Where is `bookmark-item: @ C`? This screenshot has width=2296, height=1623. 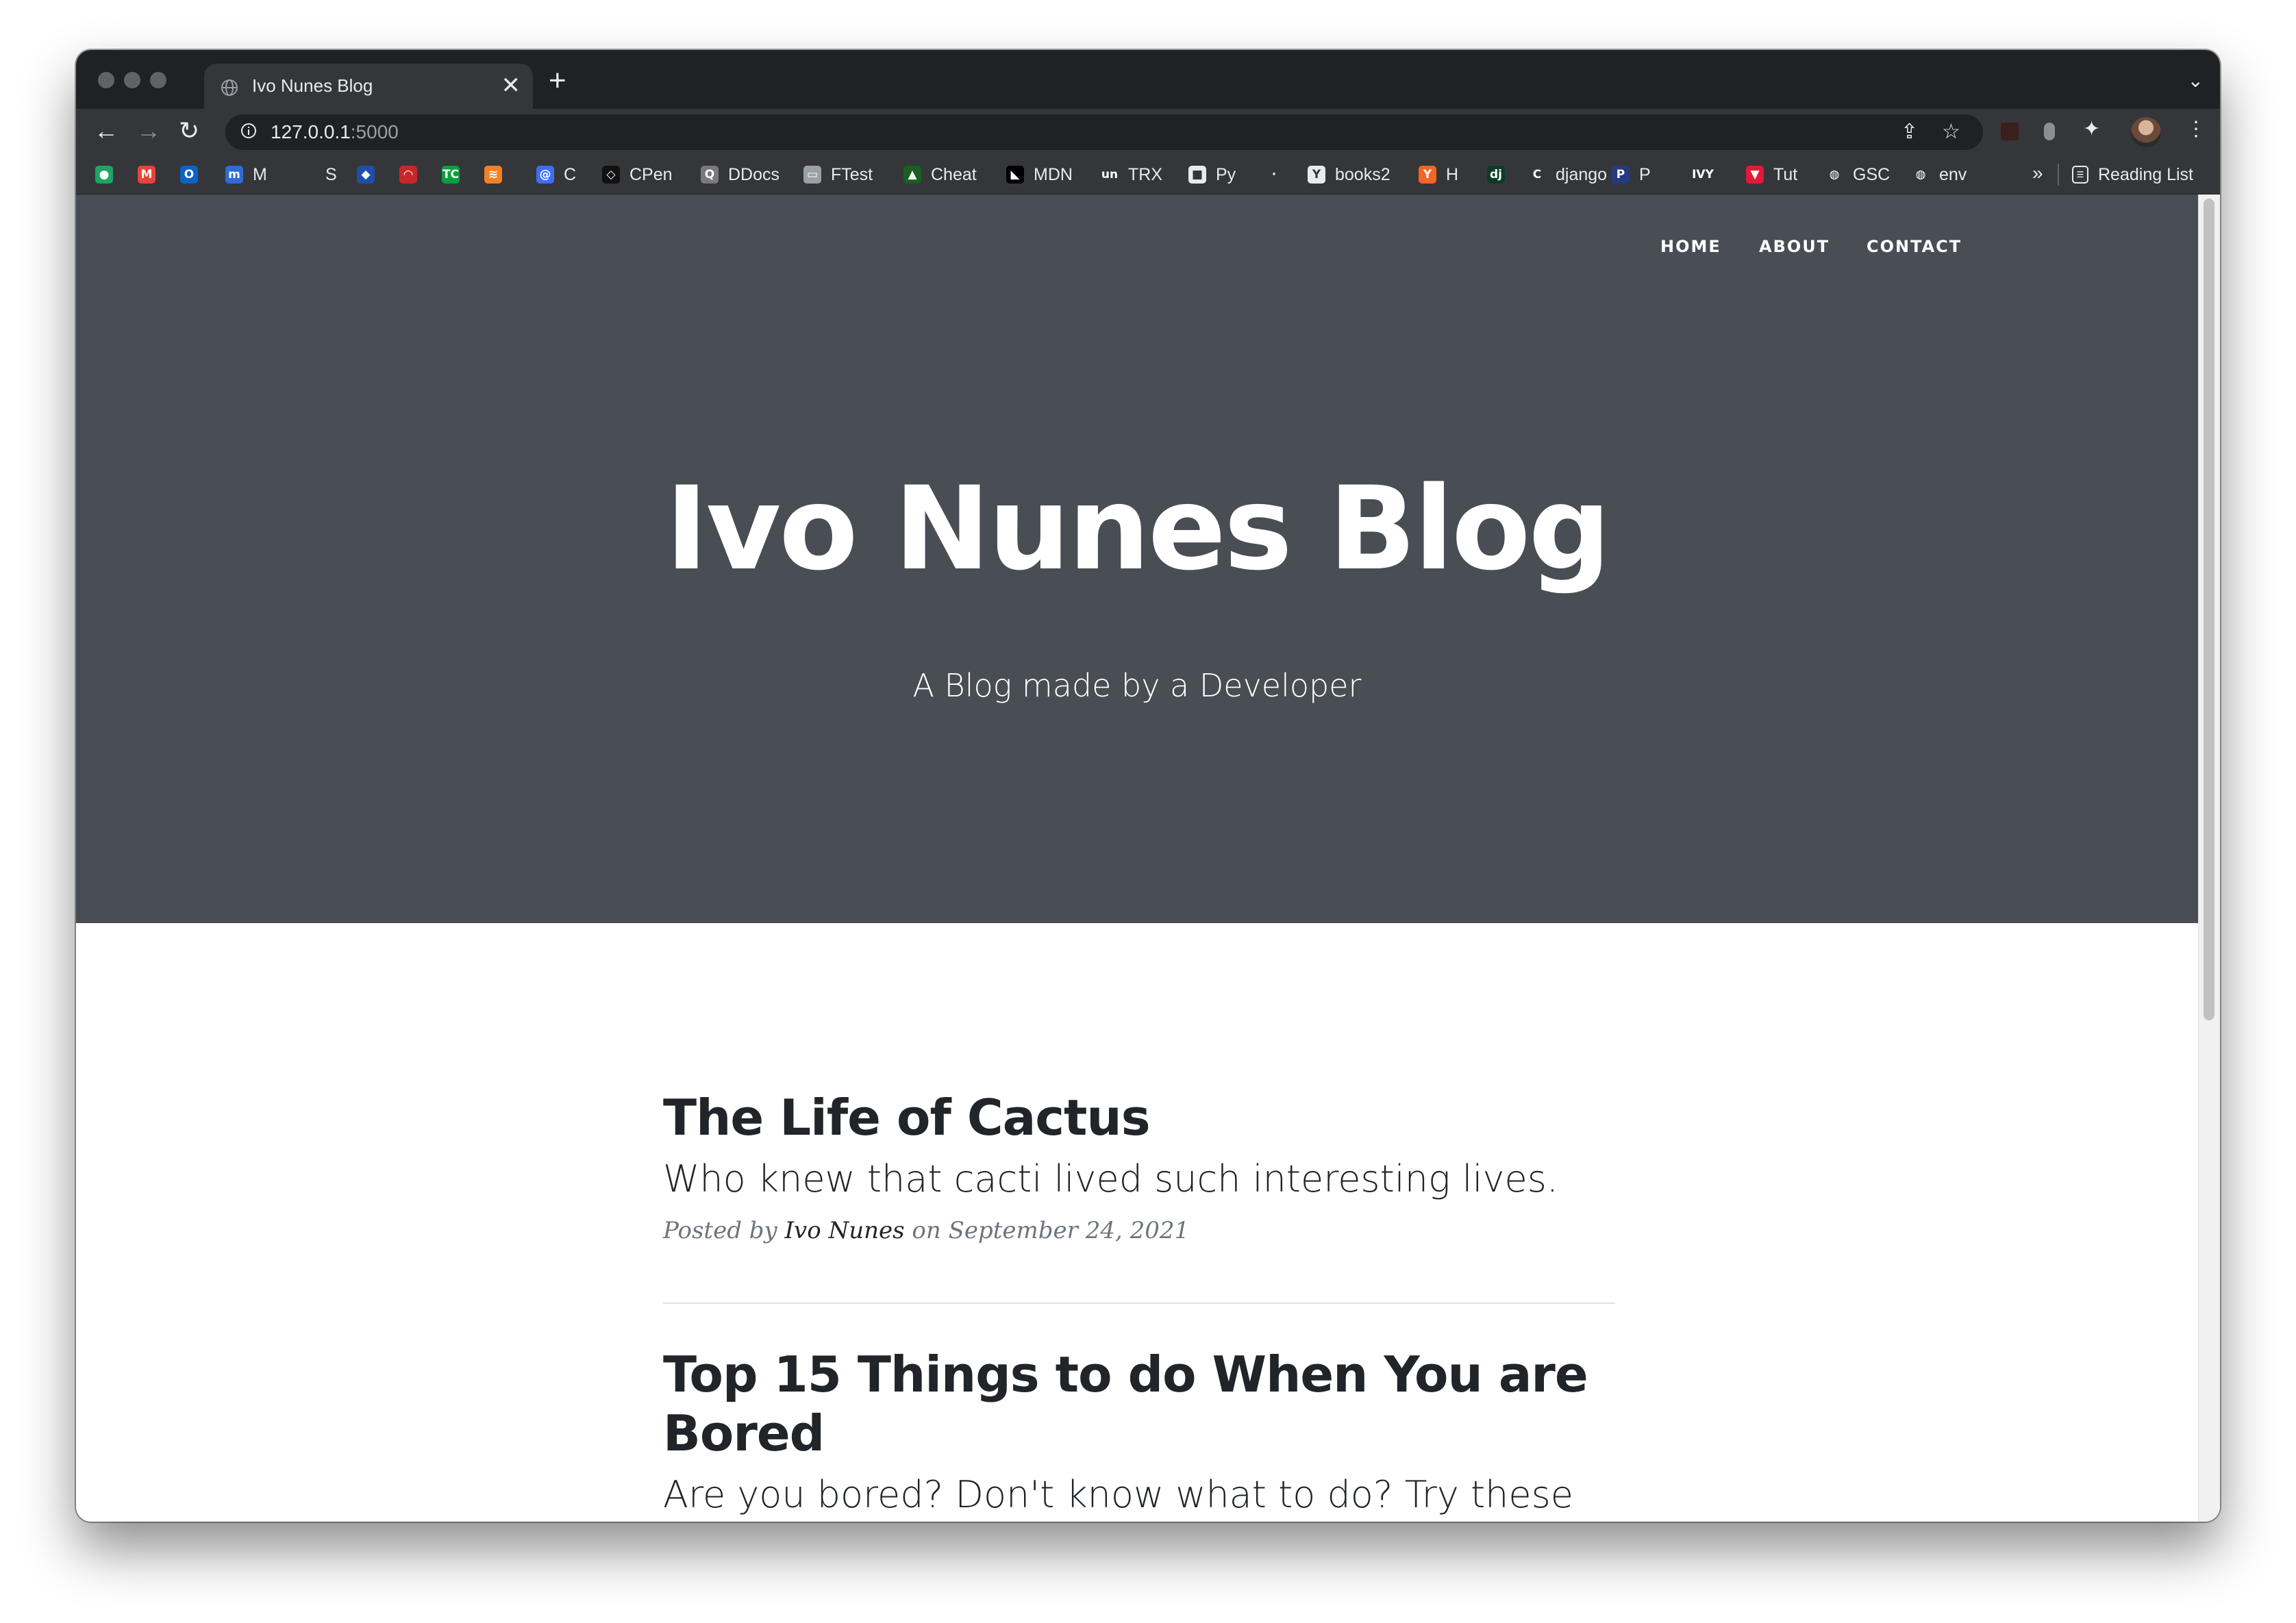 bookmark-item: @ C is located at coordinates (556, 175).